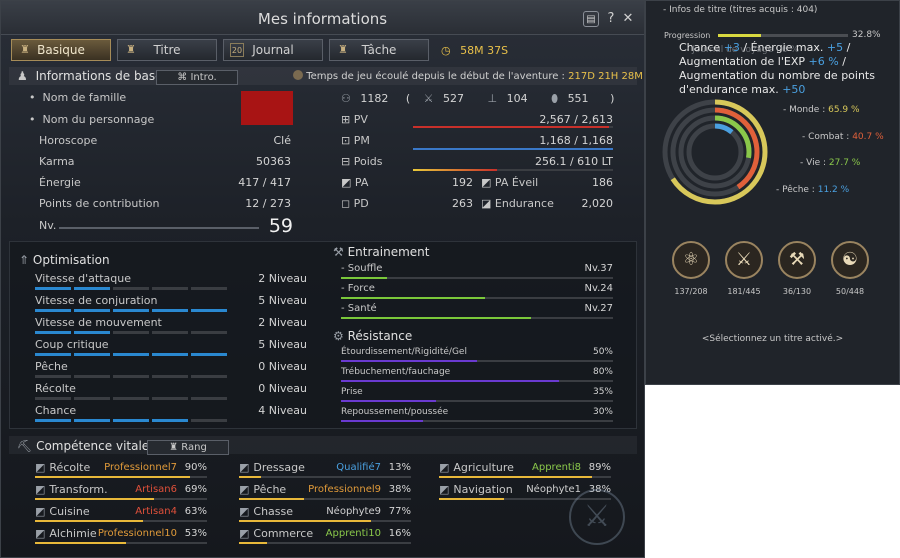 This screenshot has width=900, height=558. Describe the element at coordinates (346, 161) in the screenshot. I see `weight-icon: ⊟` at that location.